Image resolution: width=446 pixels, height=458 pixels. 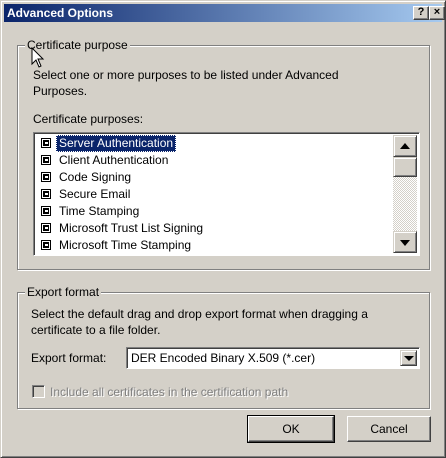 What do you see at coordinates (38, 57) in the screenshot?
I see `mouse-pointer-icon` at bounding box center [38, 57].